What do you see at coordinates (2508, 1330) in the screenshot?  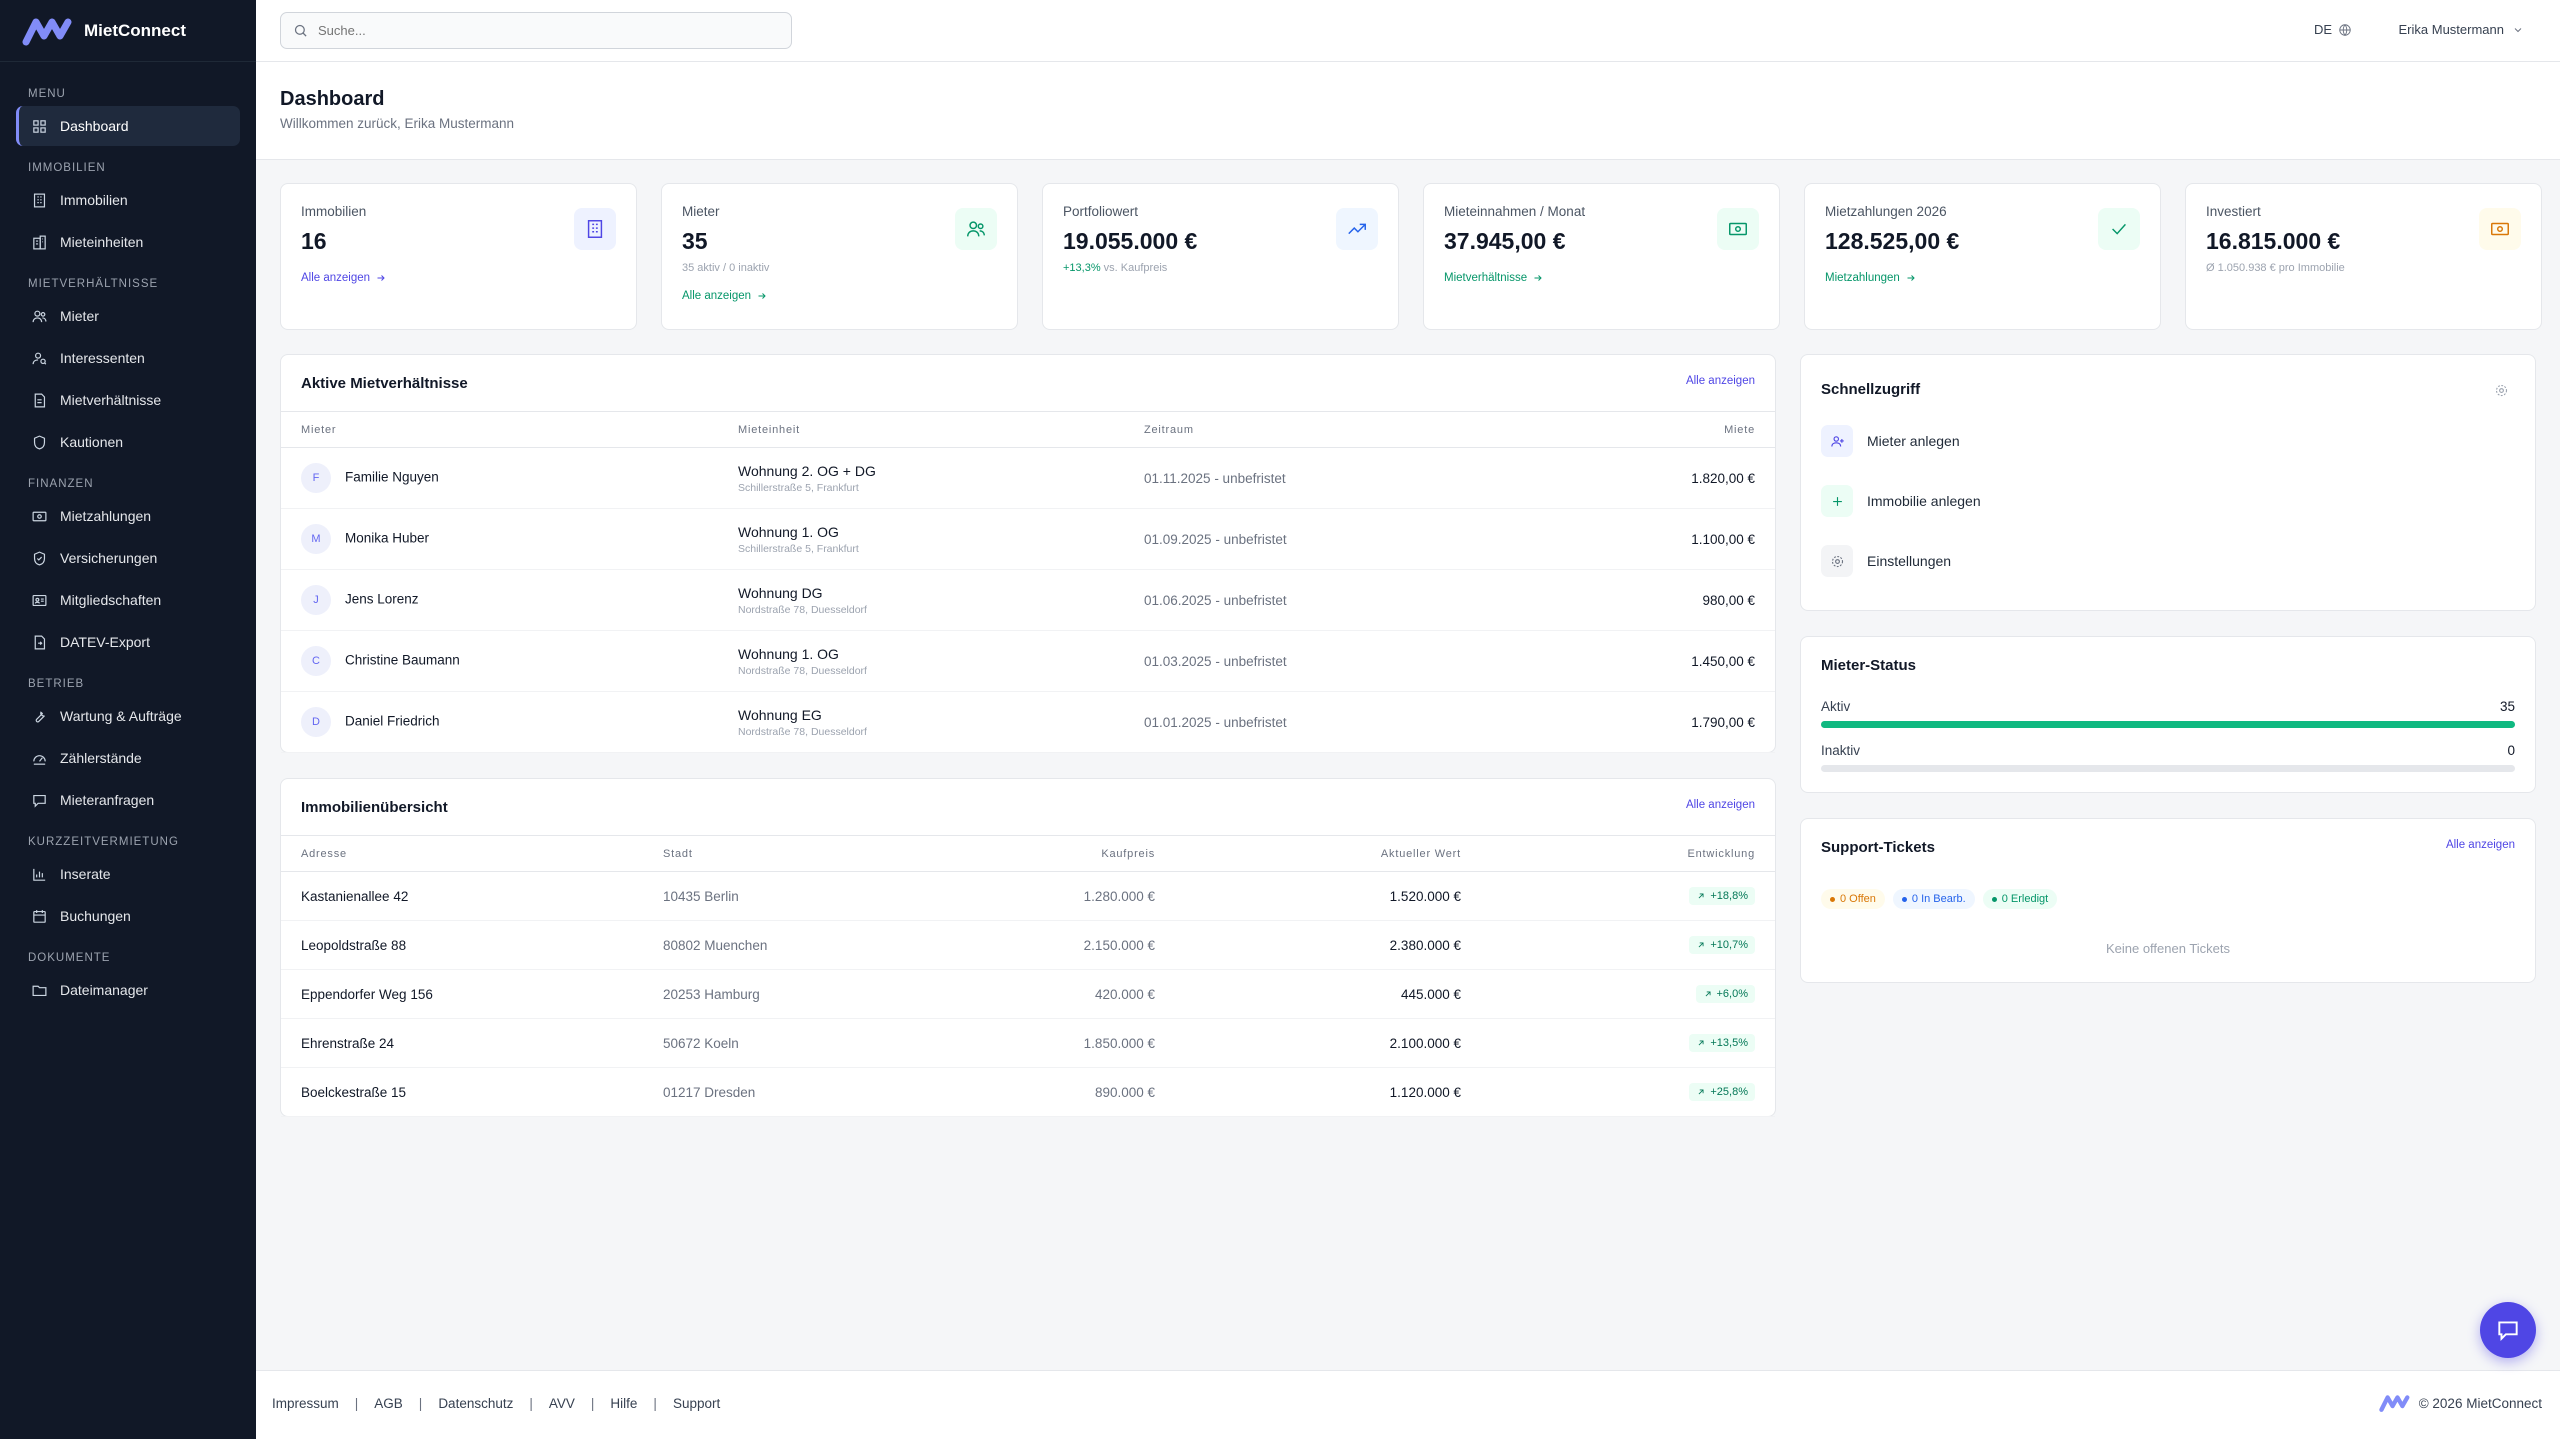 I see `chat-button` at bounding box center [2508, 1330].